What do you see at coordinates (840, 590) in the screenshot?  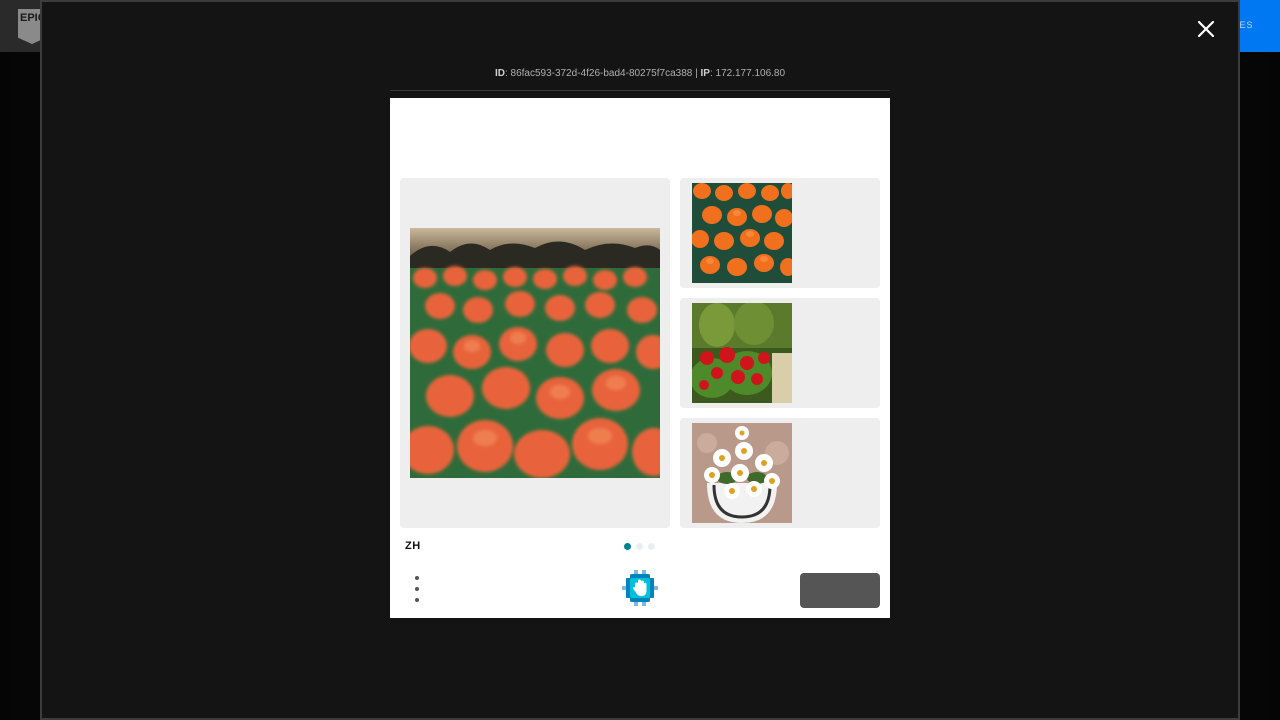 I see `submit-button` at bounding box center [840, 590].